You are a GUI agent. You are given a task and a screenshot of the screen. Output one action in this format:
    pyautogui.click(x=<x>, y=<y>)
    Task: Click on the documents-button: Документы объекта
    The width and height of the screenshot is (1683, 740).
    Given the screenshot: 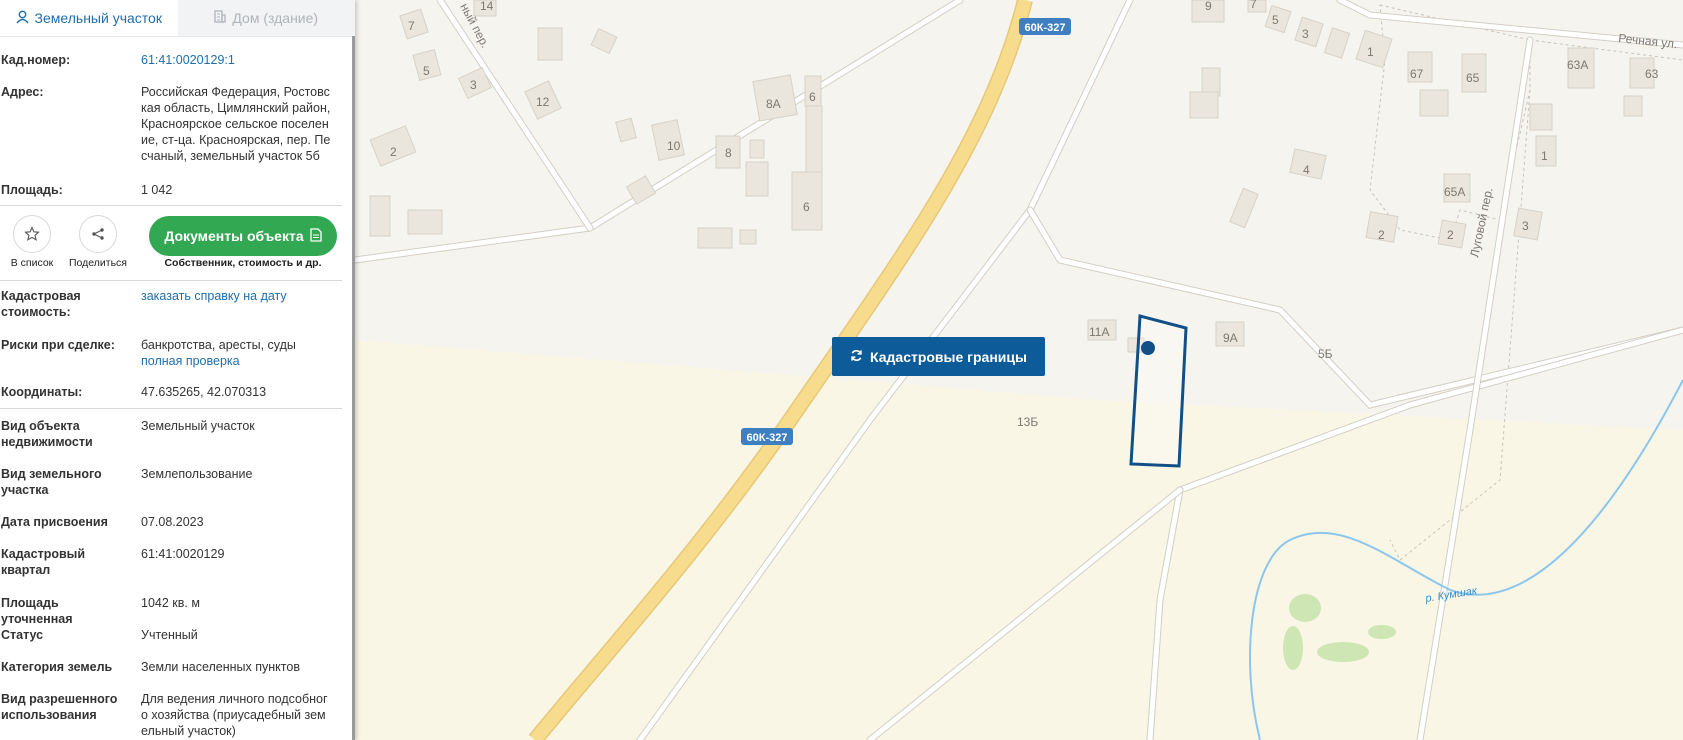 What is the action you would take?
    pyautogui.click(x=243, y=236)
    